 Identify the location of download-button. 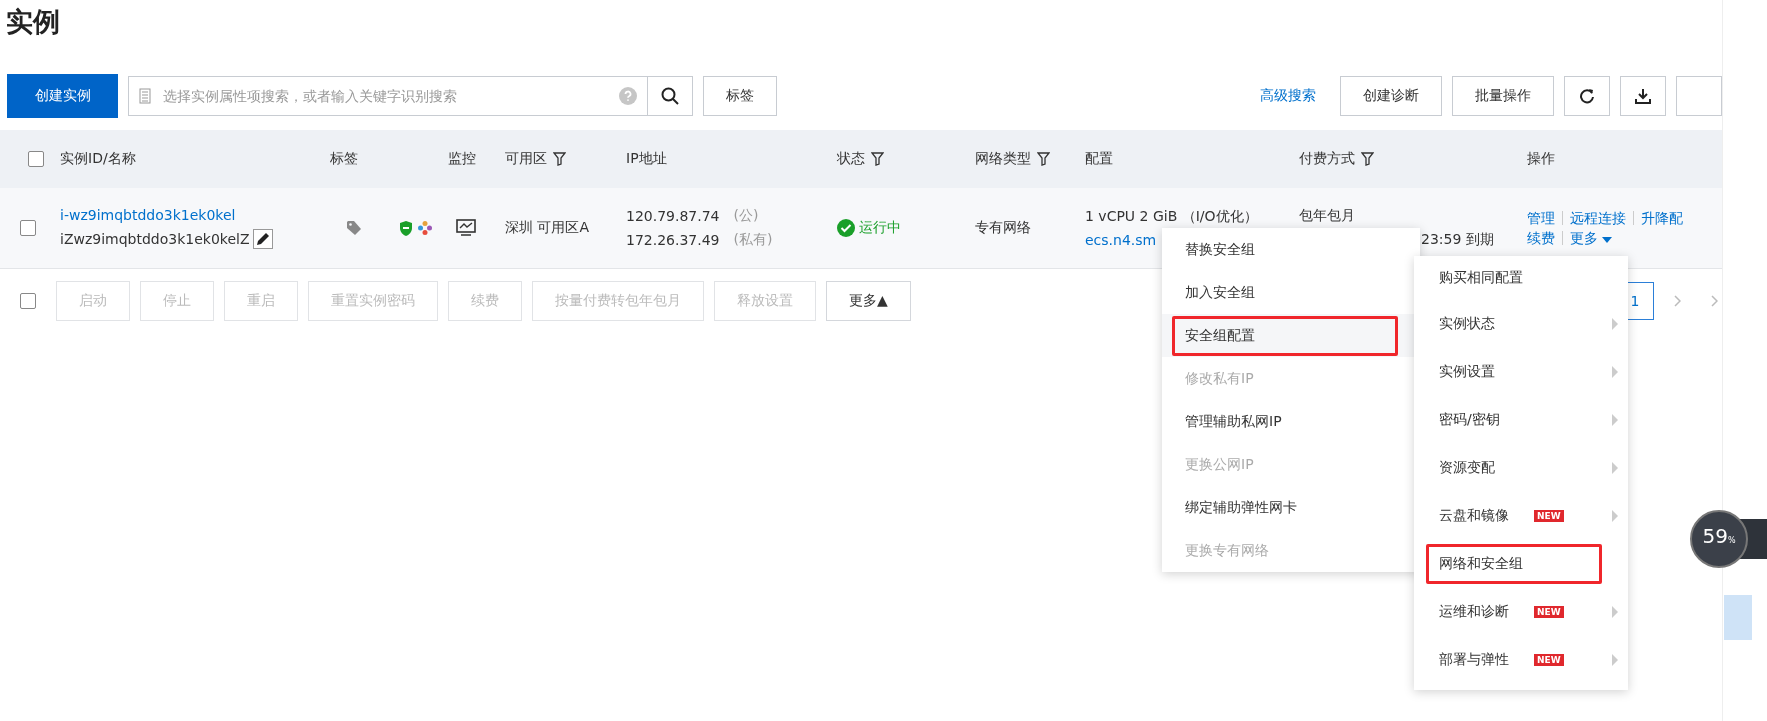
(1643, 96).